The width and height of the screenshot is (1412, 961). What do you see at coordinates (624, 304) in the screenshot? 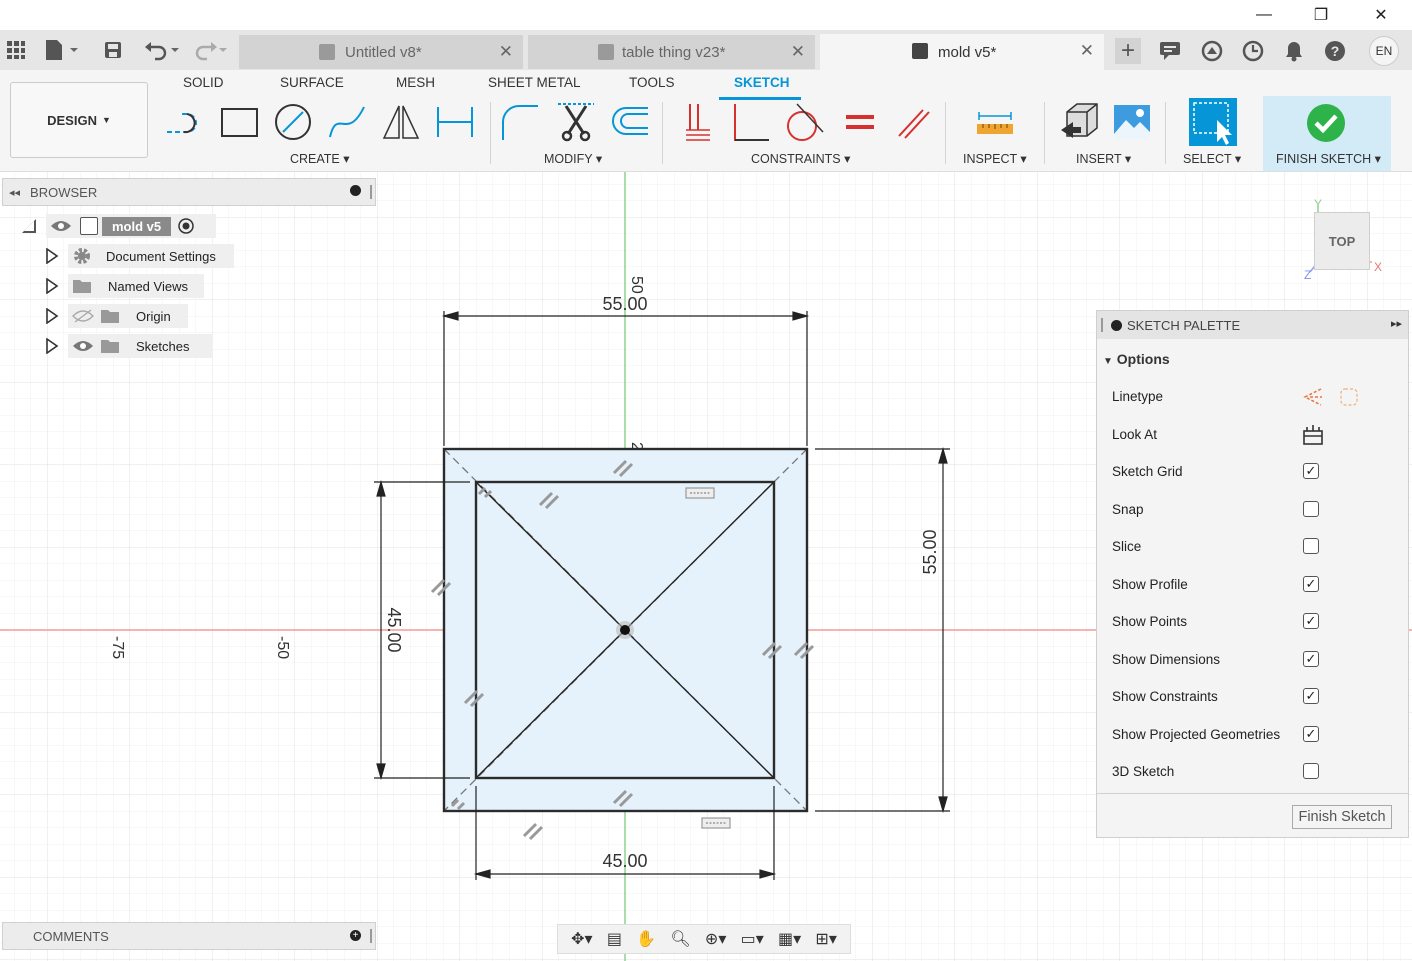
I see `dimension-text-outer-width: 55.00` at bounding box center [624, 304].